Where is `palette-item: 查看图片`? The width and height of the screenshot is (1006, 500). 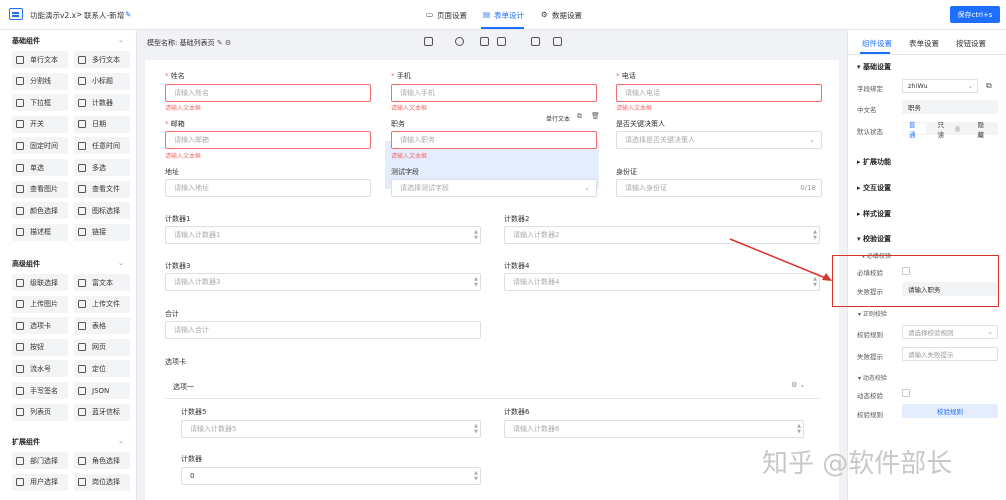 palette-item: 查看图片 is located at coordinates (40, 189).